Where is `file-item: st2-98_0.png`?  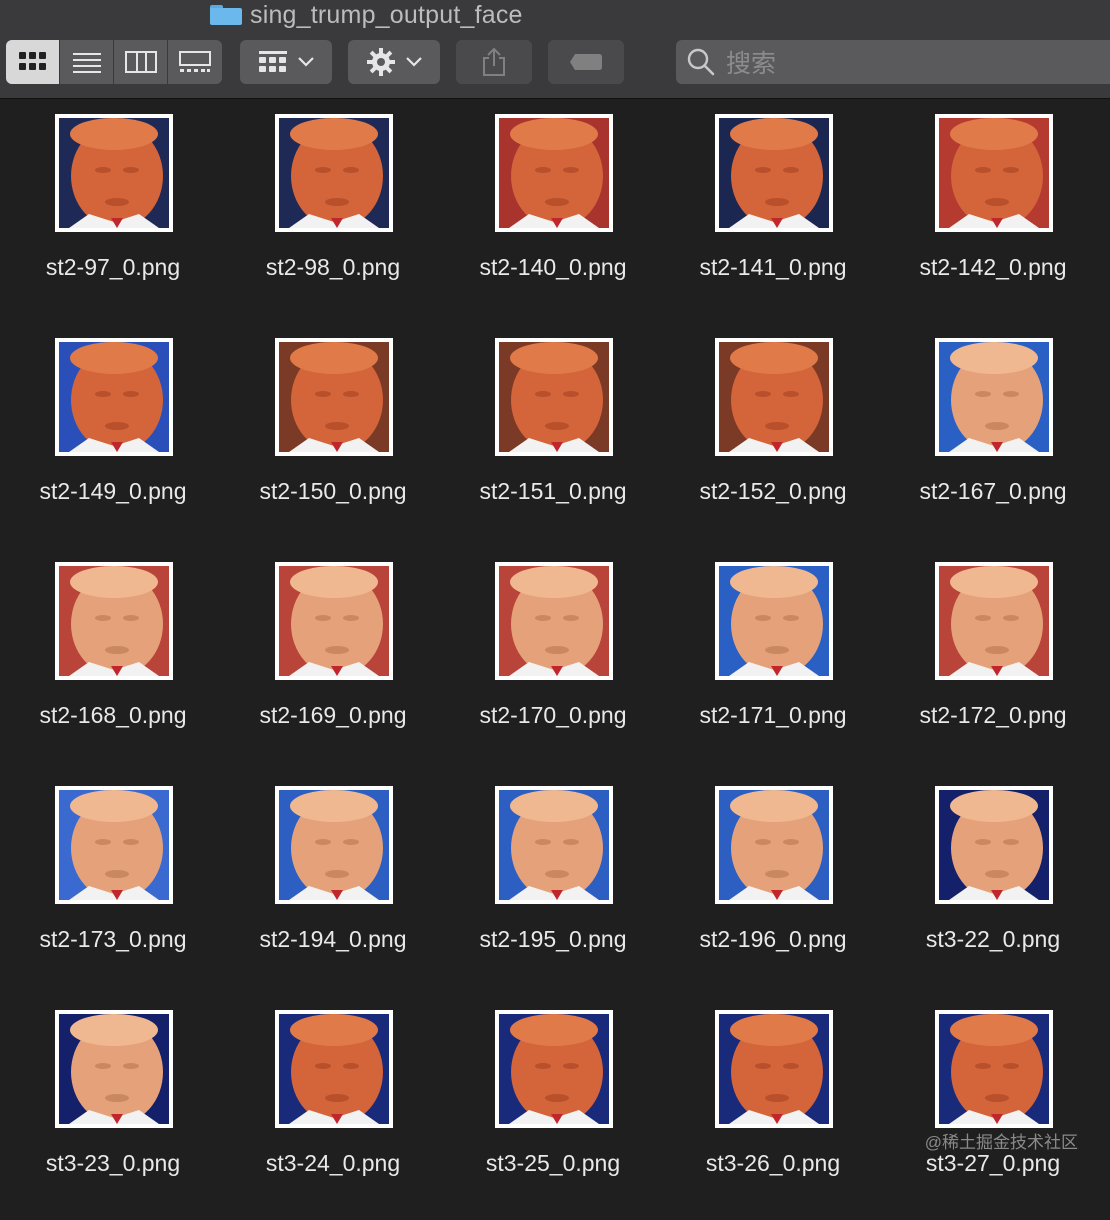
file-item: st2-98_0.png is located at coordinates (330, 212).